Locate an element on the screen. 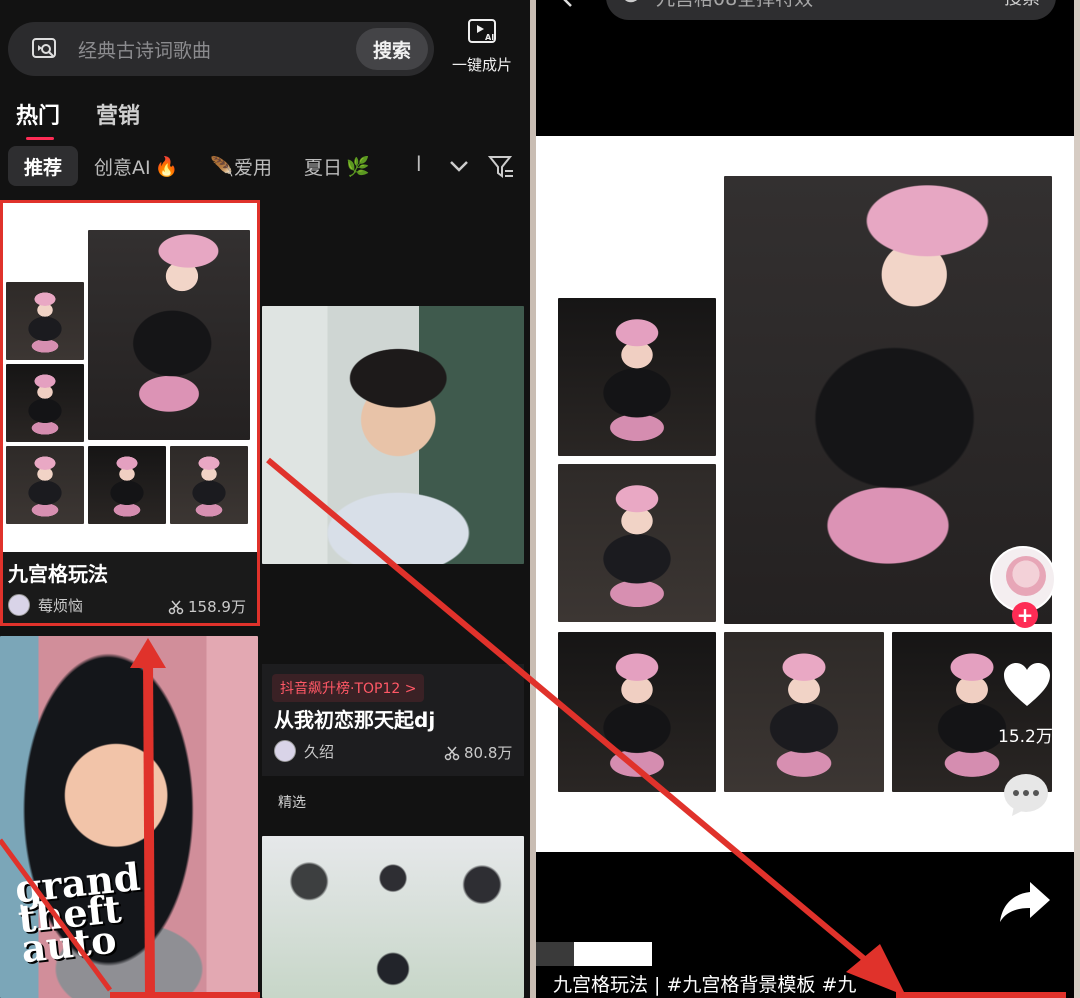 Image resolution: width=1080 pixels, height=998 pixels. section-label: 精选 is located at coordinates (292, 803).